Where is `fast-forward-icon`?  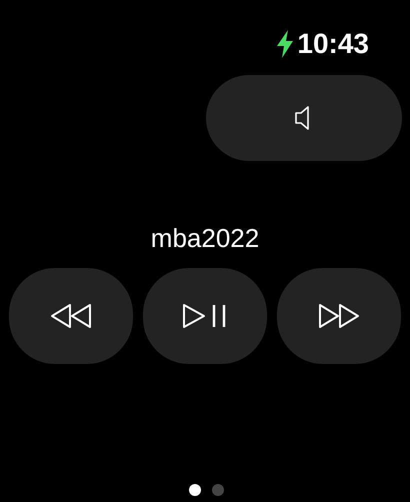
fast-forward-icon is located at coordinates (339, 316).